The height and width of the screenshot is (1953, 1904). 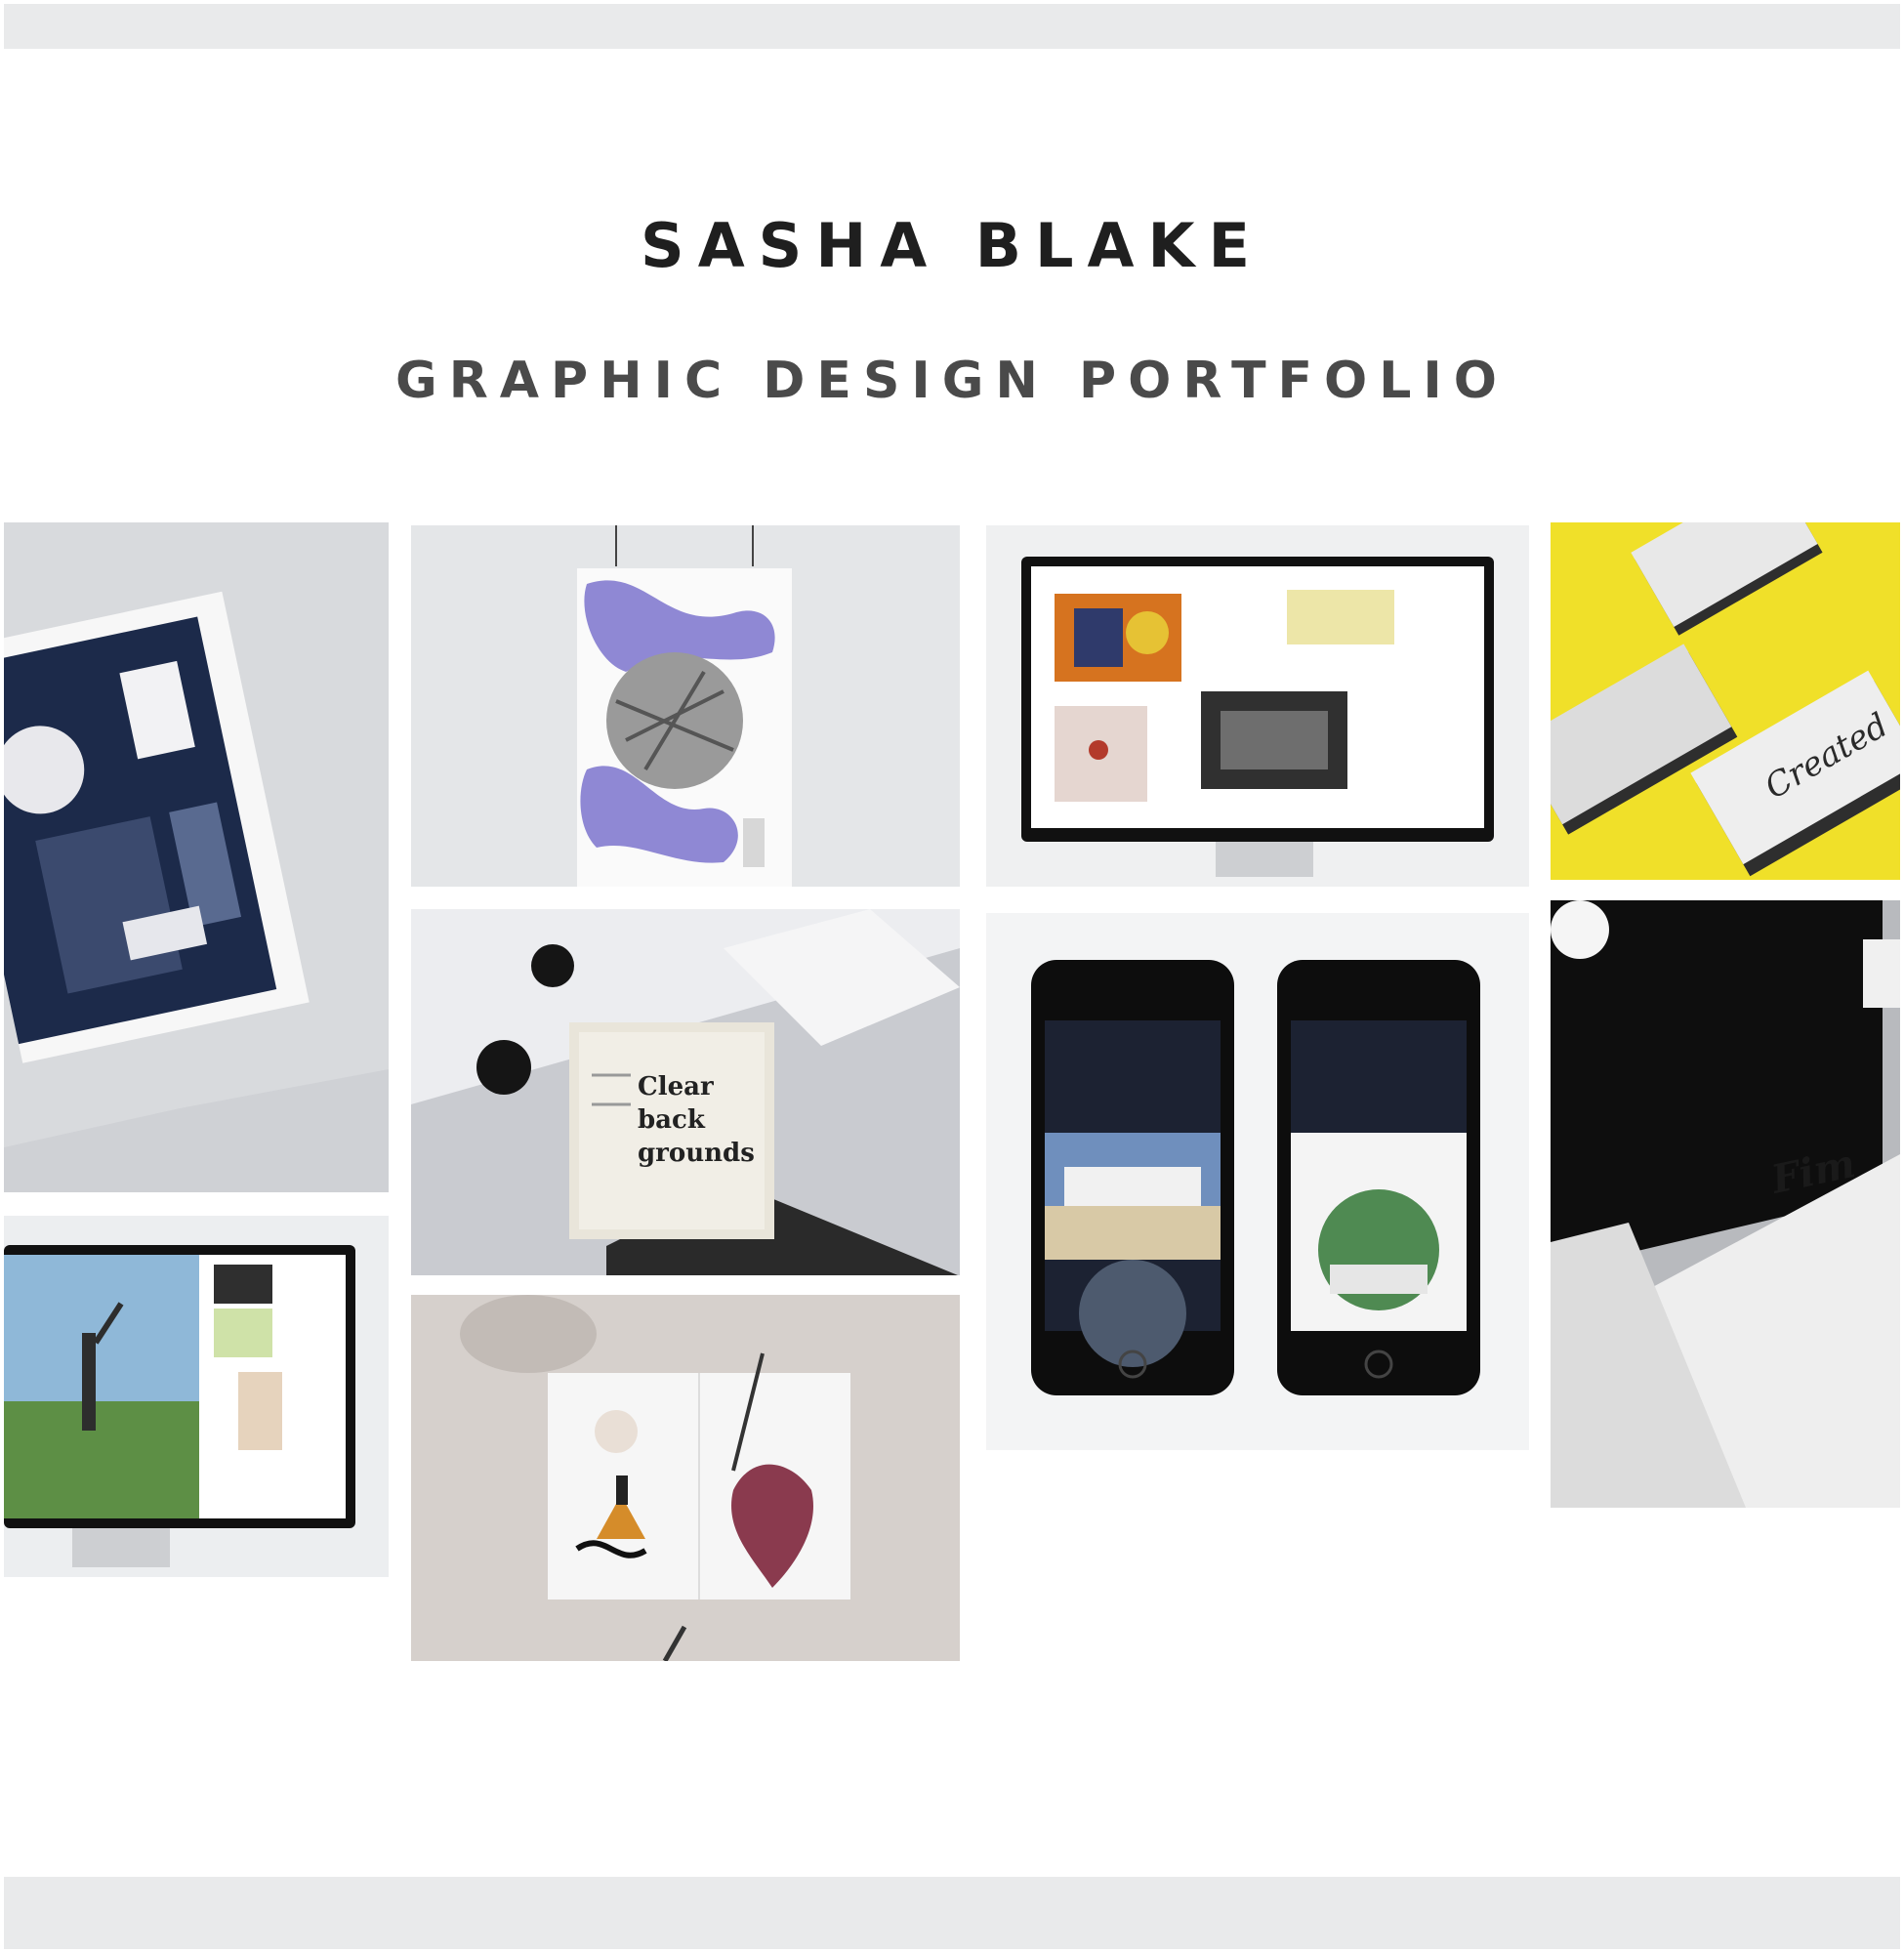 I want to click on portfolio-item-book: Clear back grounds, so click(x=685, y=1092).